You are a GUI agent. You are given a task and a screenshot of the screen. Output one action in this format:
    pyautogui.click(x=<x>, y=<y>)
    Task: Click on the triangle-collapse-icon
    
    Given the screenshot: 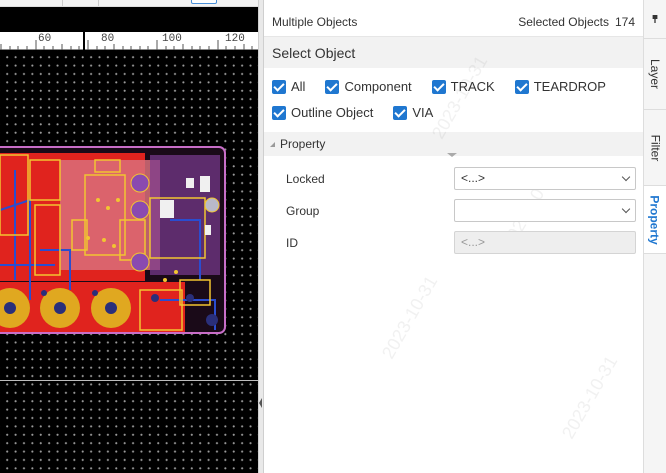 What is the action you would take?
    pyautogui.click(x=272, y=144)
    